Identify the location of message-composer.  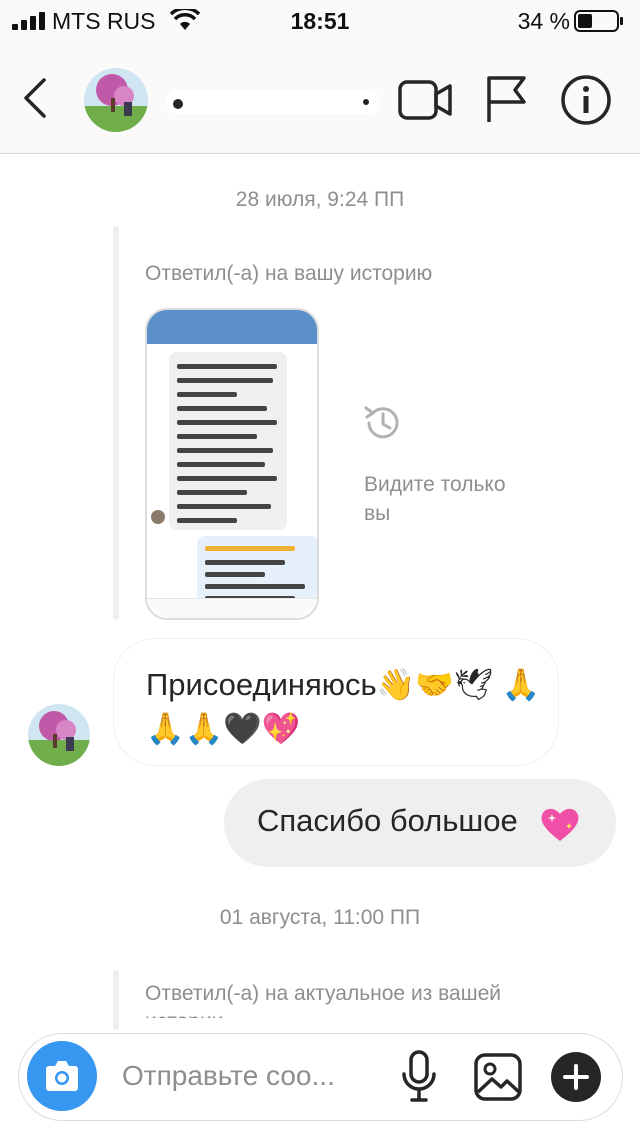
(320, 1077).